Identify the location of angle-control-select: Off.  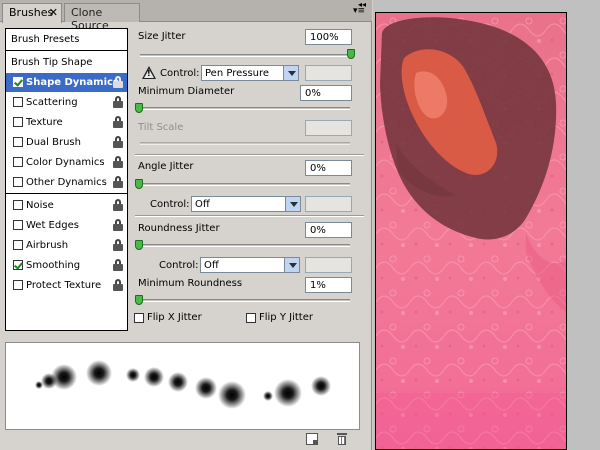
(246, 204).